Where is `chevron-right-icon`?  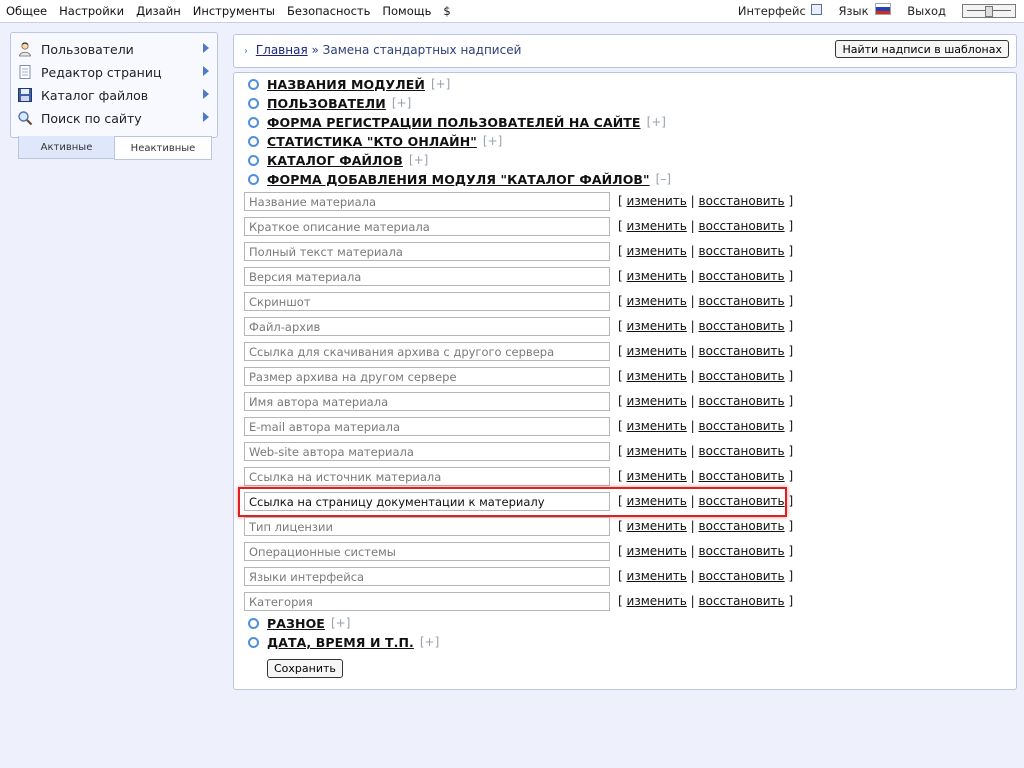
chevron-right-icon is located at coordinates (206, 48).